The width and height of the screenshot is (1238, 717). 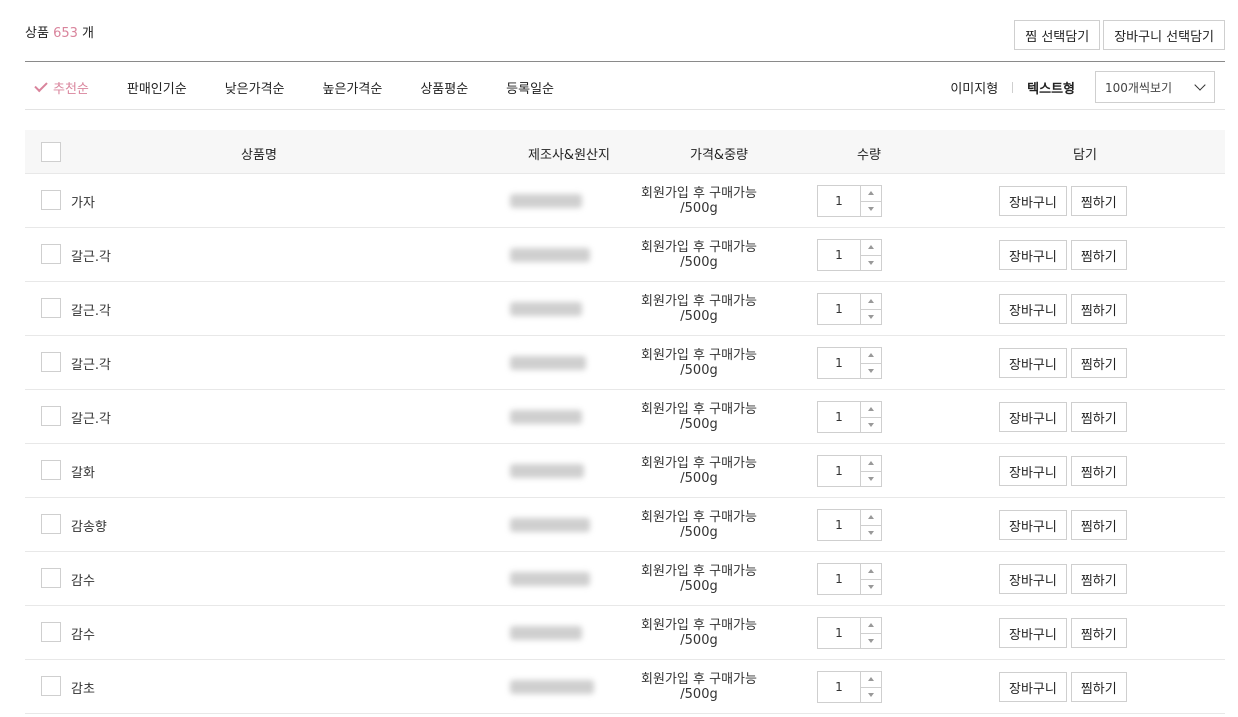 What do you see at coordinates (444, 87) in the screenshot?
I see `sort-review: 상품평순` at bounding box center [444, 87].